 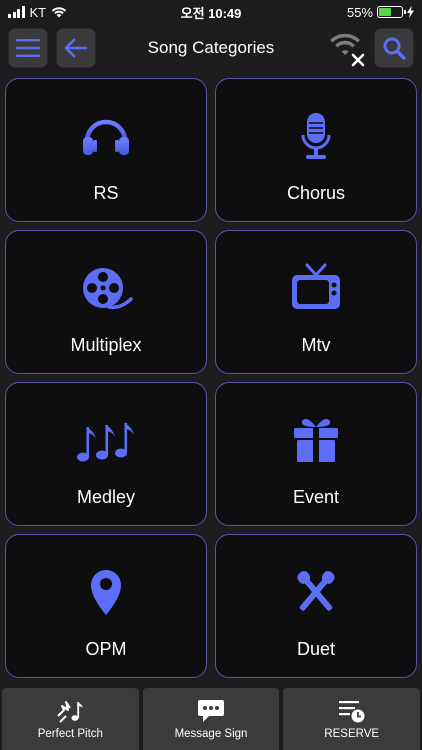 What do you see at coordinates (352, 734) in the screenshot?
I see `bottom-label: RESERVE` at bounding box center [352, 734].